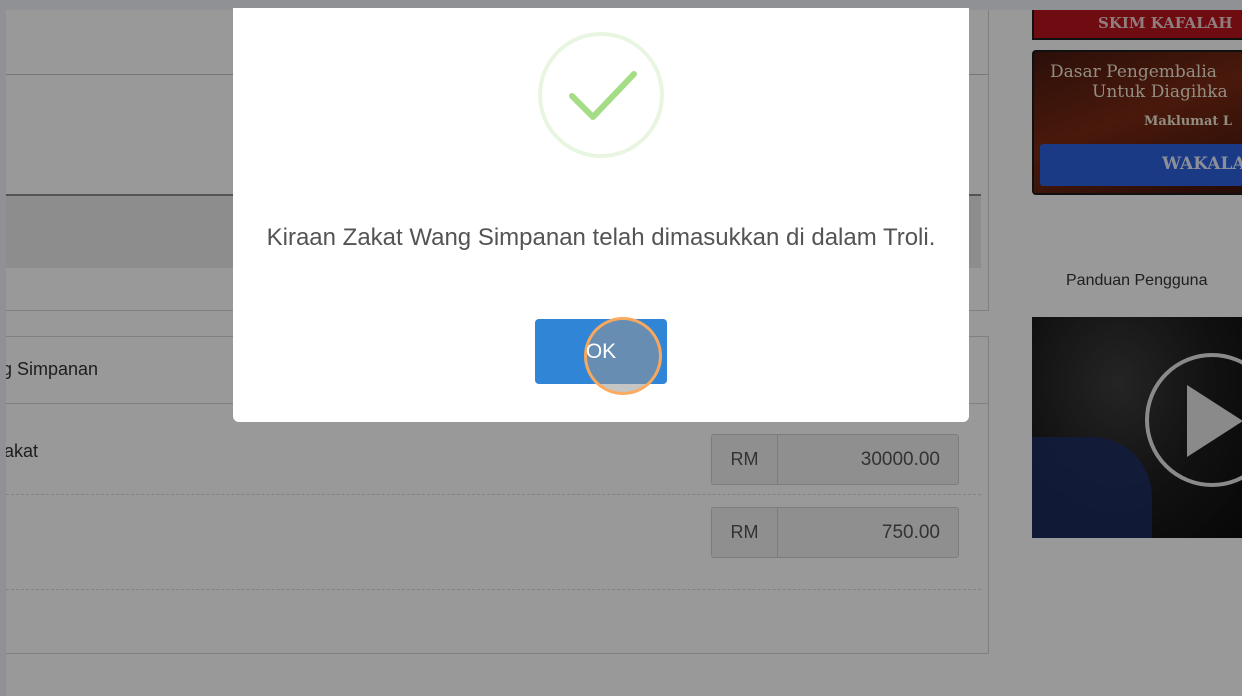 This screenshot has width=1242, height=696. I want to click on success-check-icon, so click(601, 95).